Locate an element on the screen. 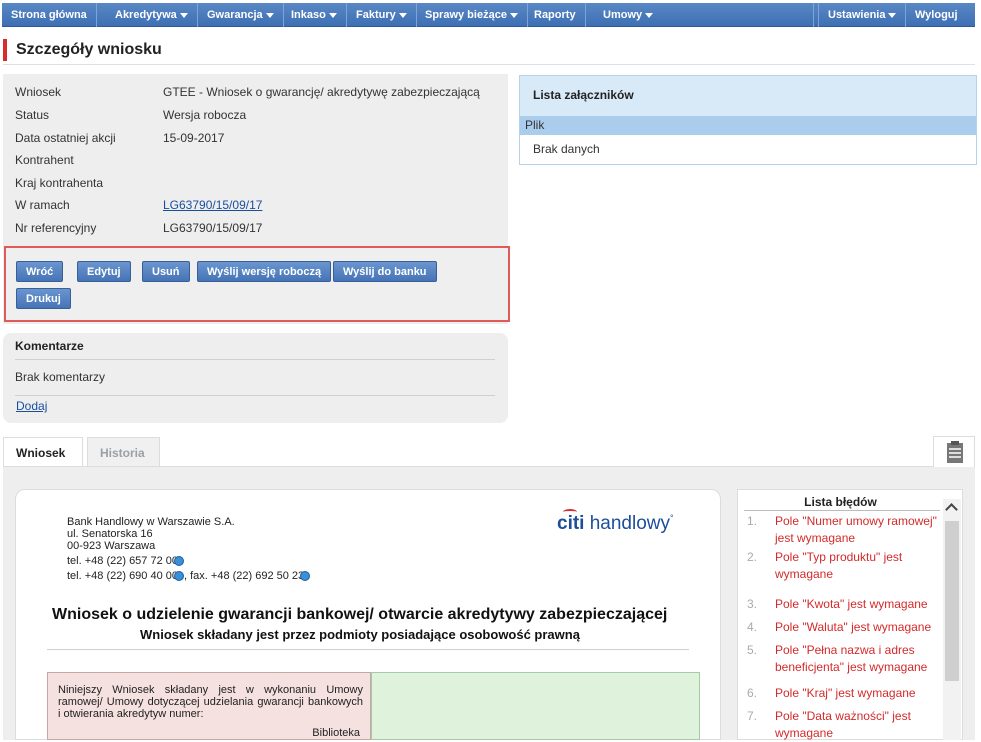 Image resolution: width=981 pixels, height=742 pixels. nav-item-akredytywa: Akredytywa is located at coordinates (152, 15).